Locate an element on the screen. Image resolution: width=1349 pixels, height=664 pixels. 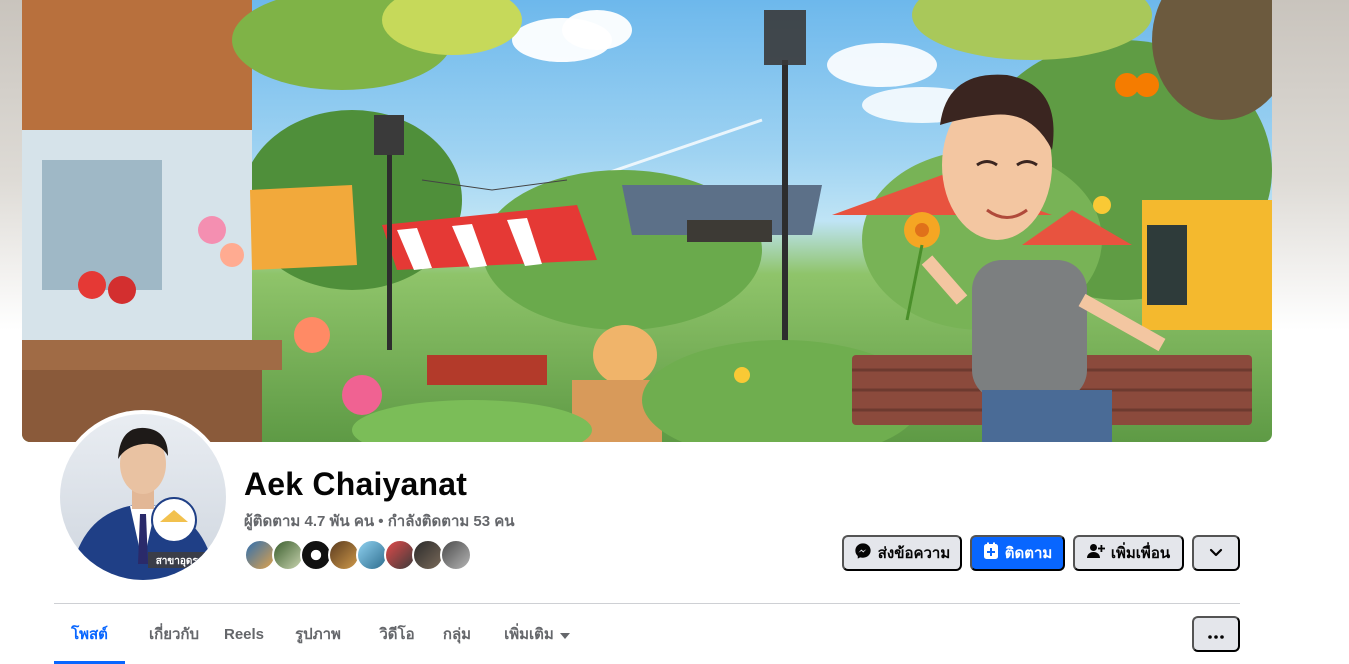
chevron-down-icon is located at coordinates (1216, 553).